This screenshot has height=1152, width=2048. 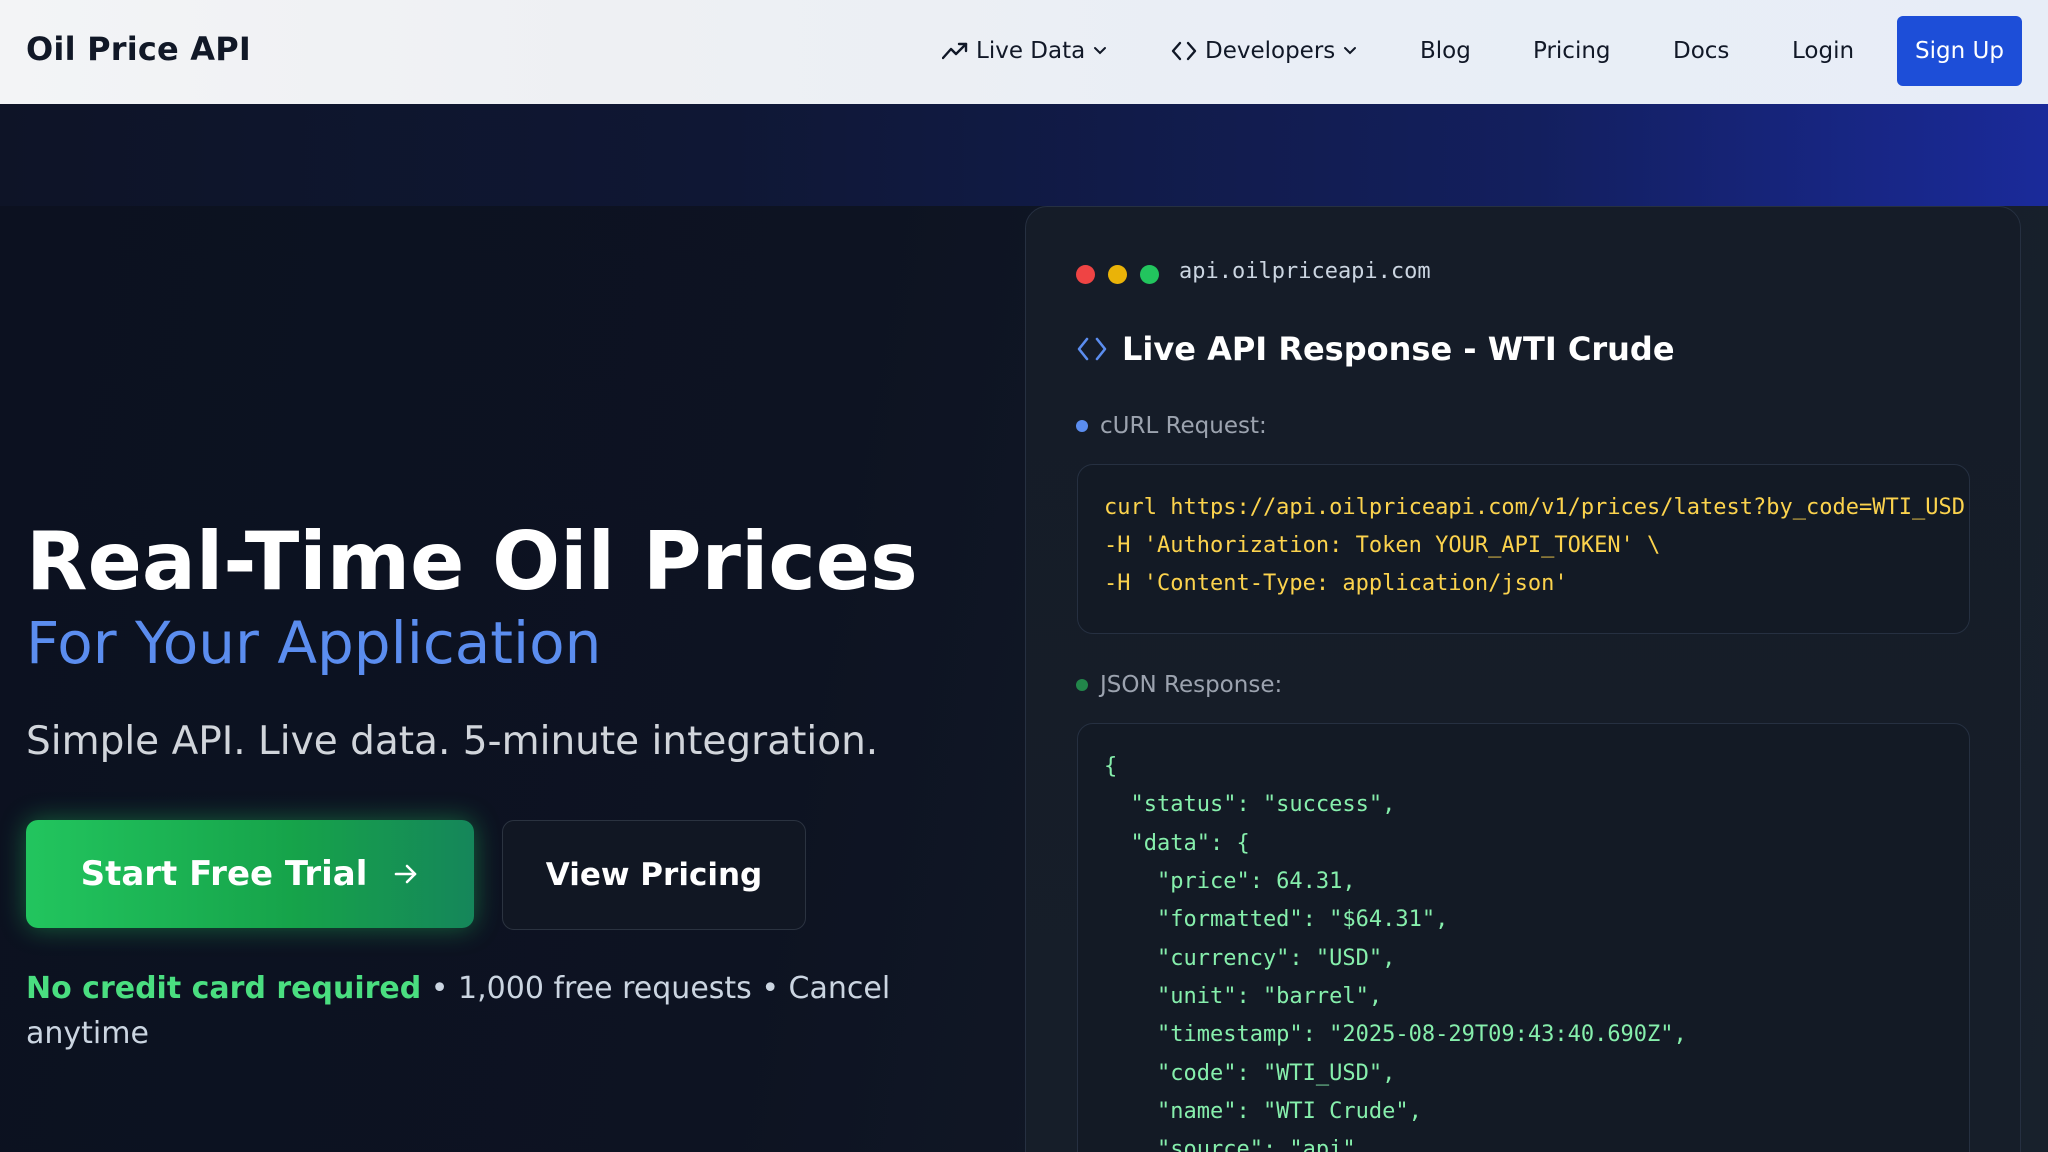 What do you see at coordinates (1250, 1073) in the screenshot?
I see `code-line: "code": "WTI_USD",` at bounding box center [1250, 1073].